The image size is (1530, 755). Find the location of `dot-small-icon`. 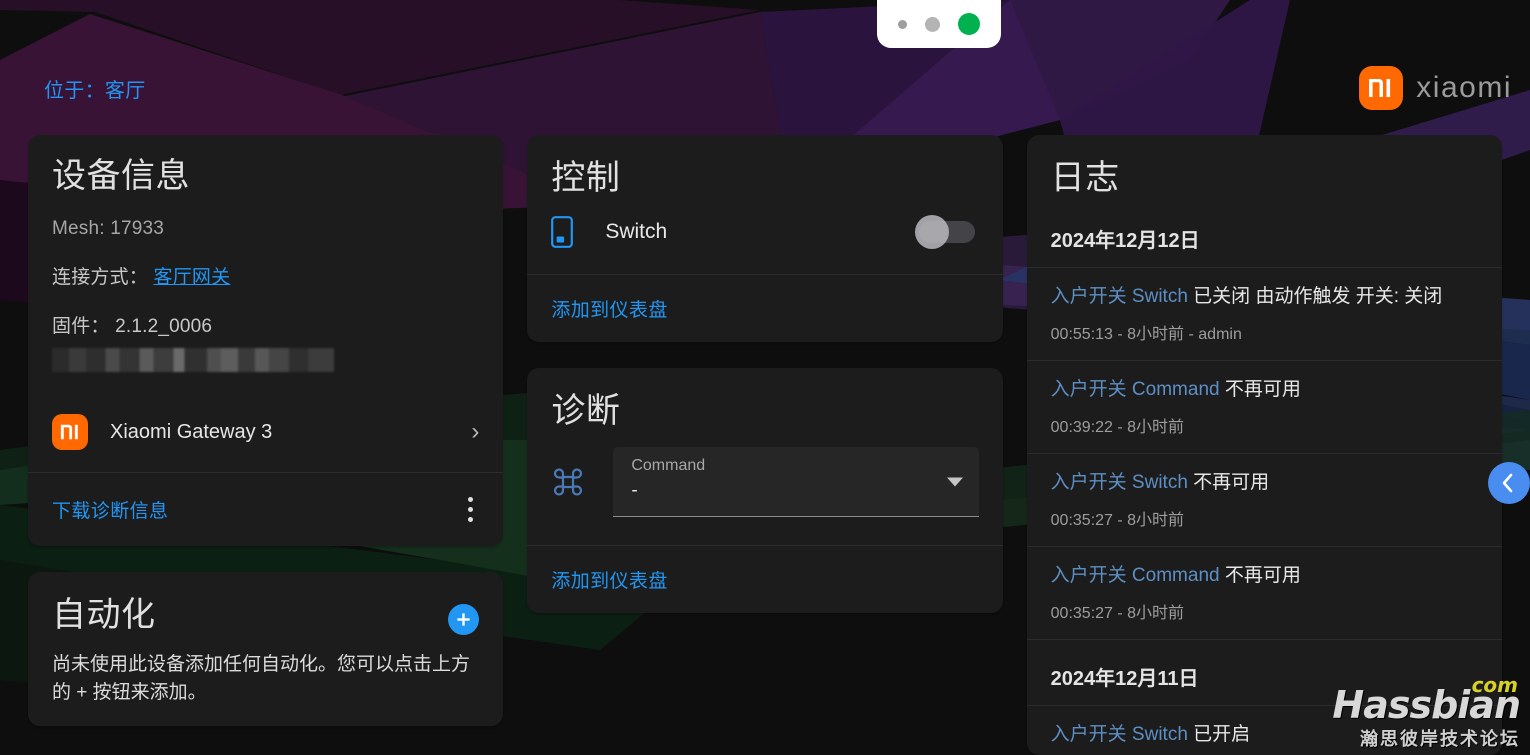

dot-small-icon is located at coordinates (902, 24).